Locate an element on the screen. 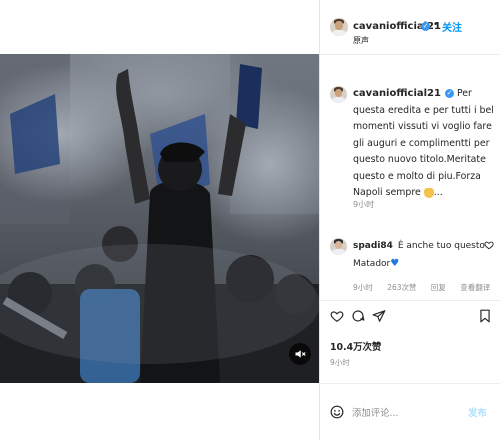 This screenshot has width=500, height=441. post-actions: 10.4万次赞 9小时 is located at coordinates (410, 340).